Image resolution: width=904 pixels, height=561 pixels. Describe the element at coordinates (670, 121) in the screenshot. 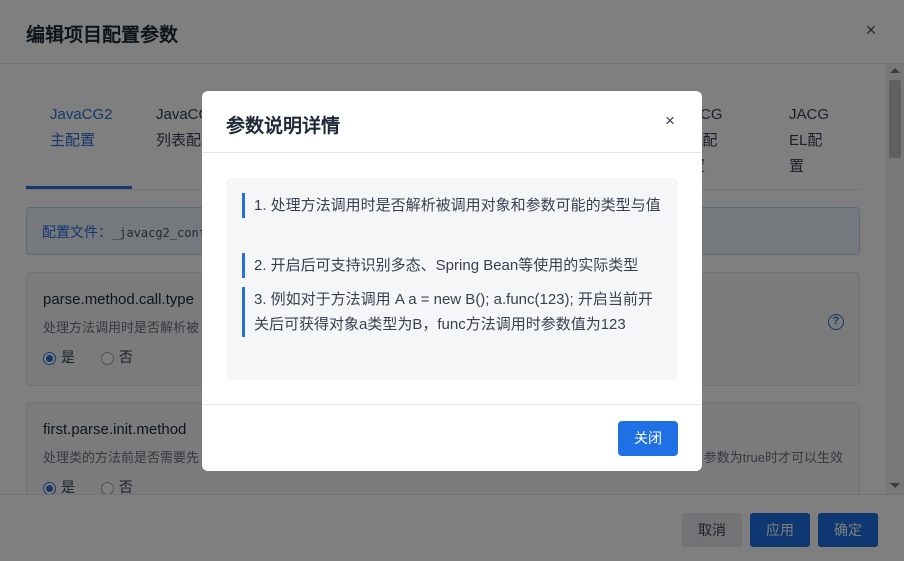

I see `modal-close-icon: ×` at that location.